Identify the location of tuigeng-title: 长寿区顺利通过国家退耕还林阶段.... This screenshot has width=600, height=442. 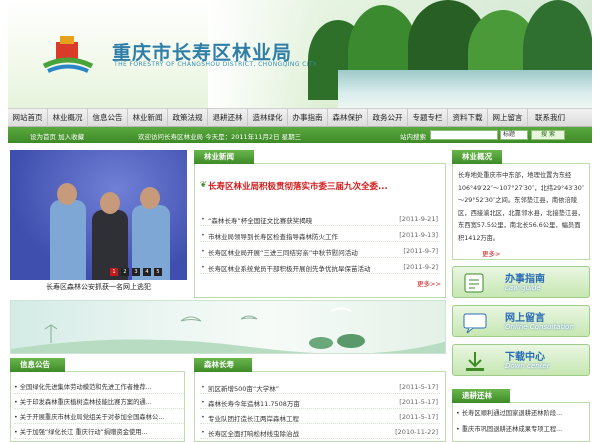
(512, 413).